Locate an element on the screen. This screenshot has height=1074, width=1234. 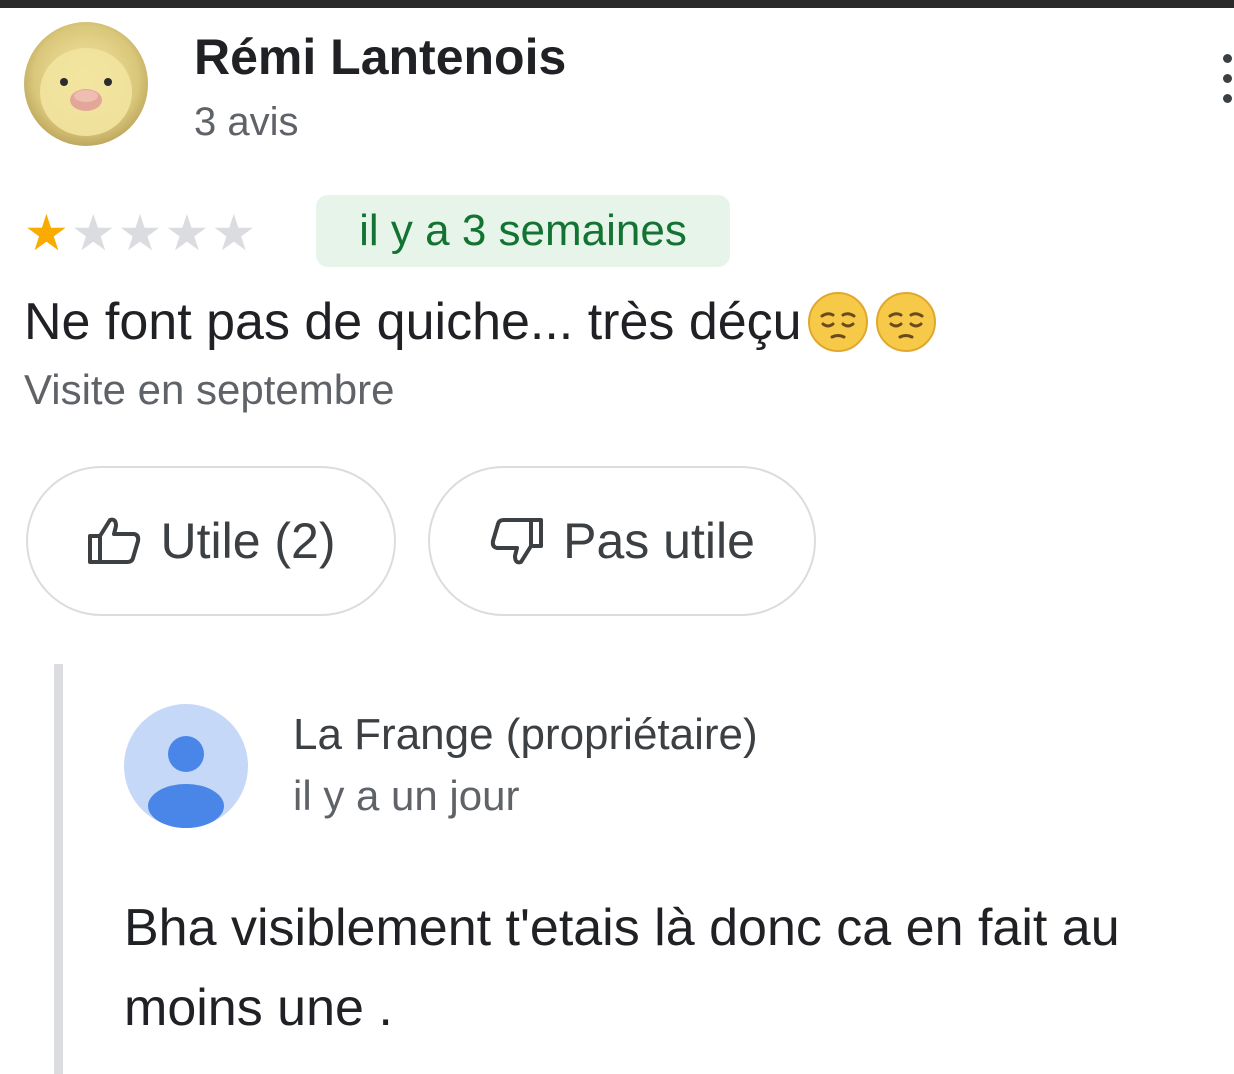
reviewer-name: Rémi Lantenois is located at coordinates (380, 57).